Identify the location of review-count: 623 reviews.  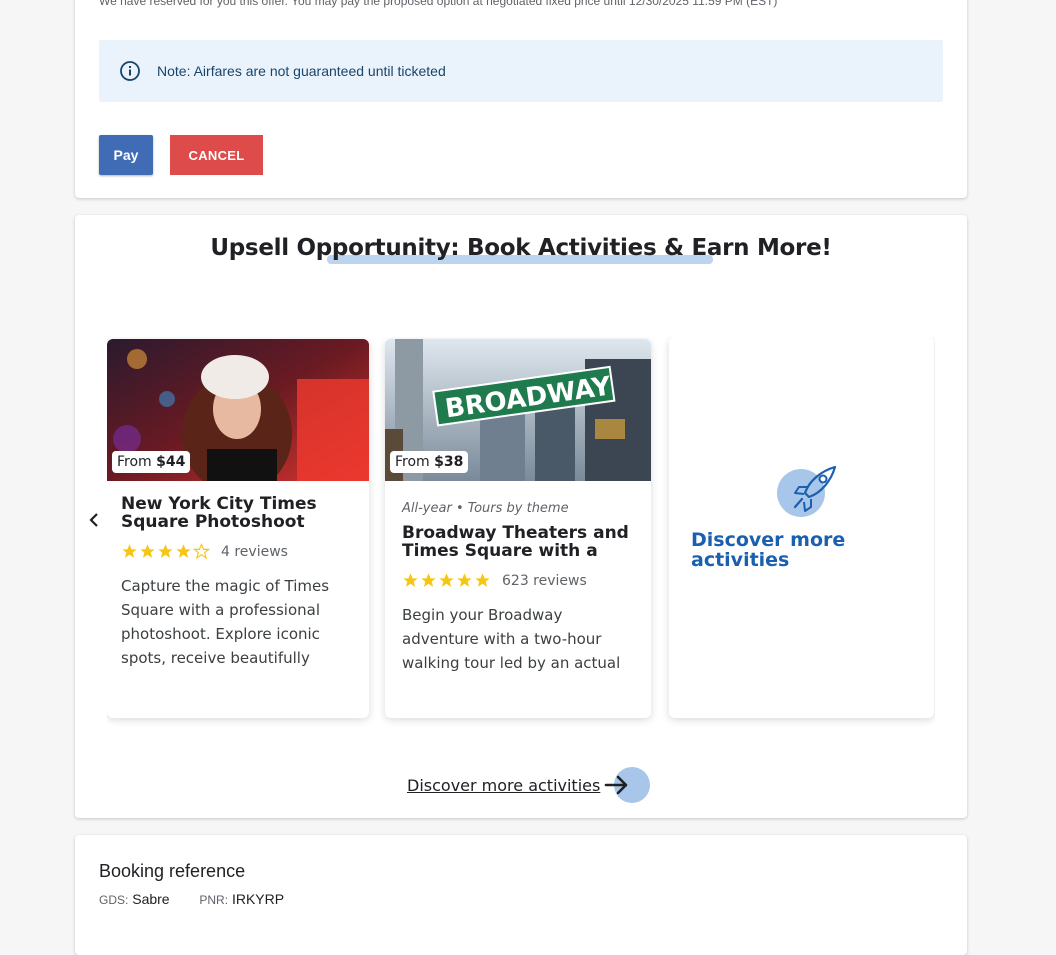
(544, 580).